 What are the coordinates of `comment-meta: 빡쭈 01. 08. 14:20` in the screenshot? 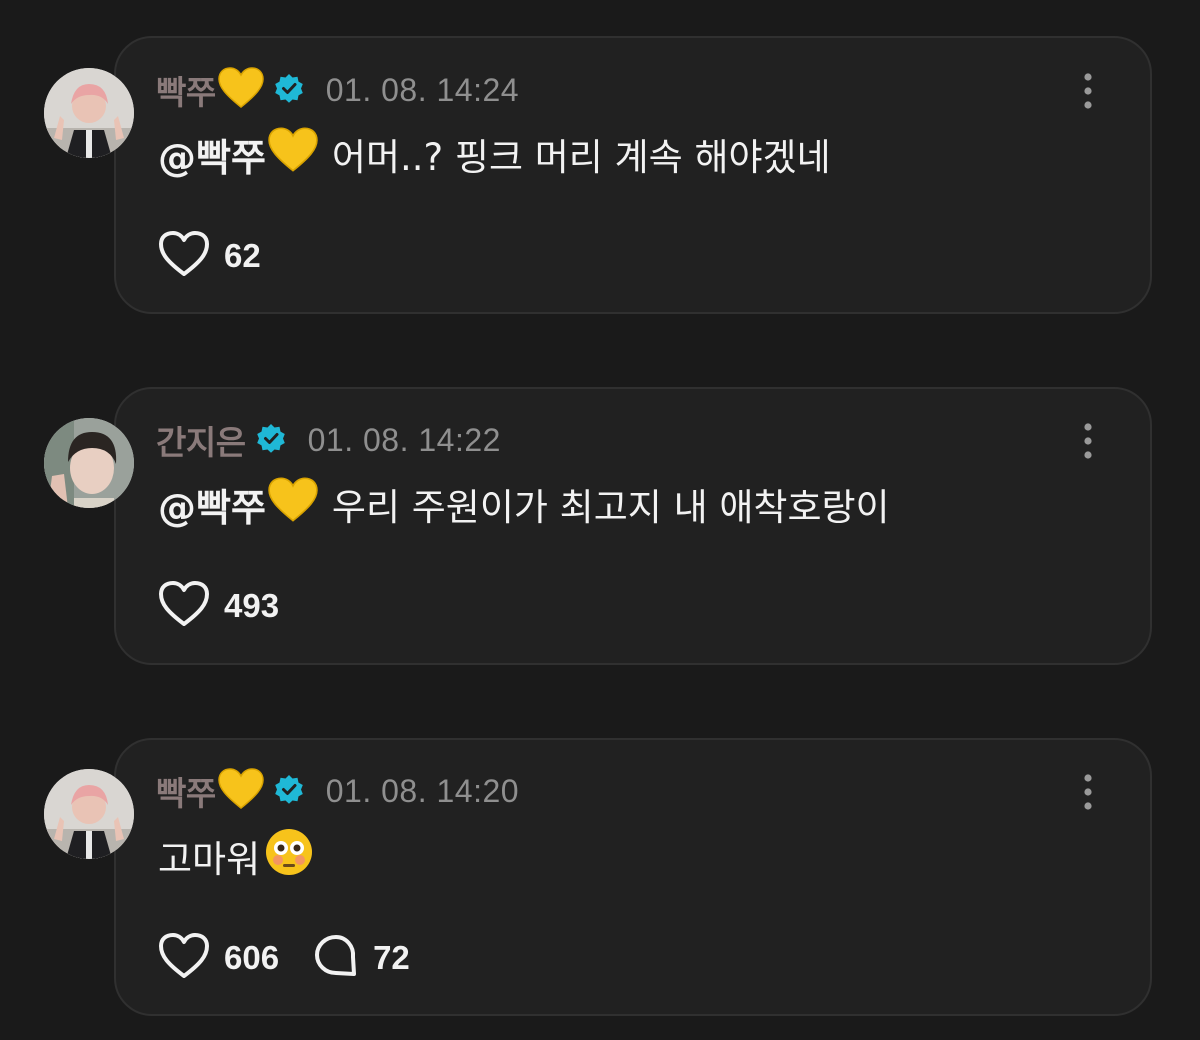 It's located at (338, 791).